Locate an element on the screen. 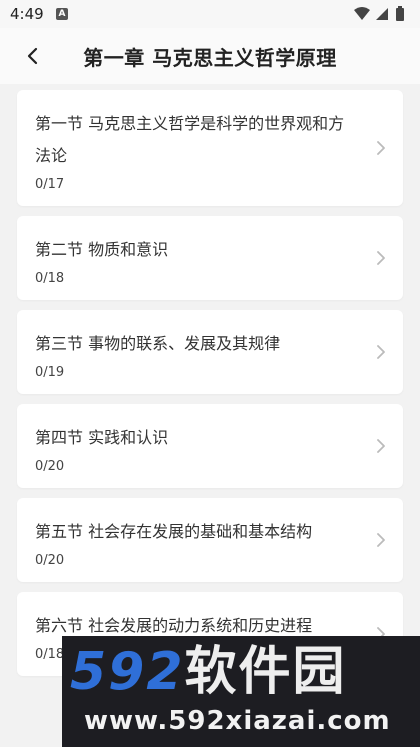  watermark-logo-text: 软件园 is located at coordinates (265, 672).